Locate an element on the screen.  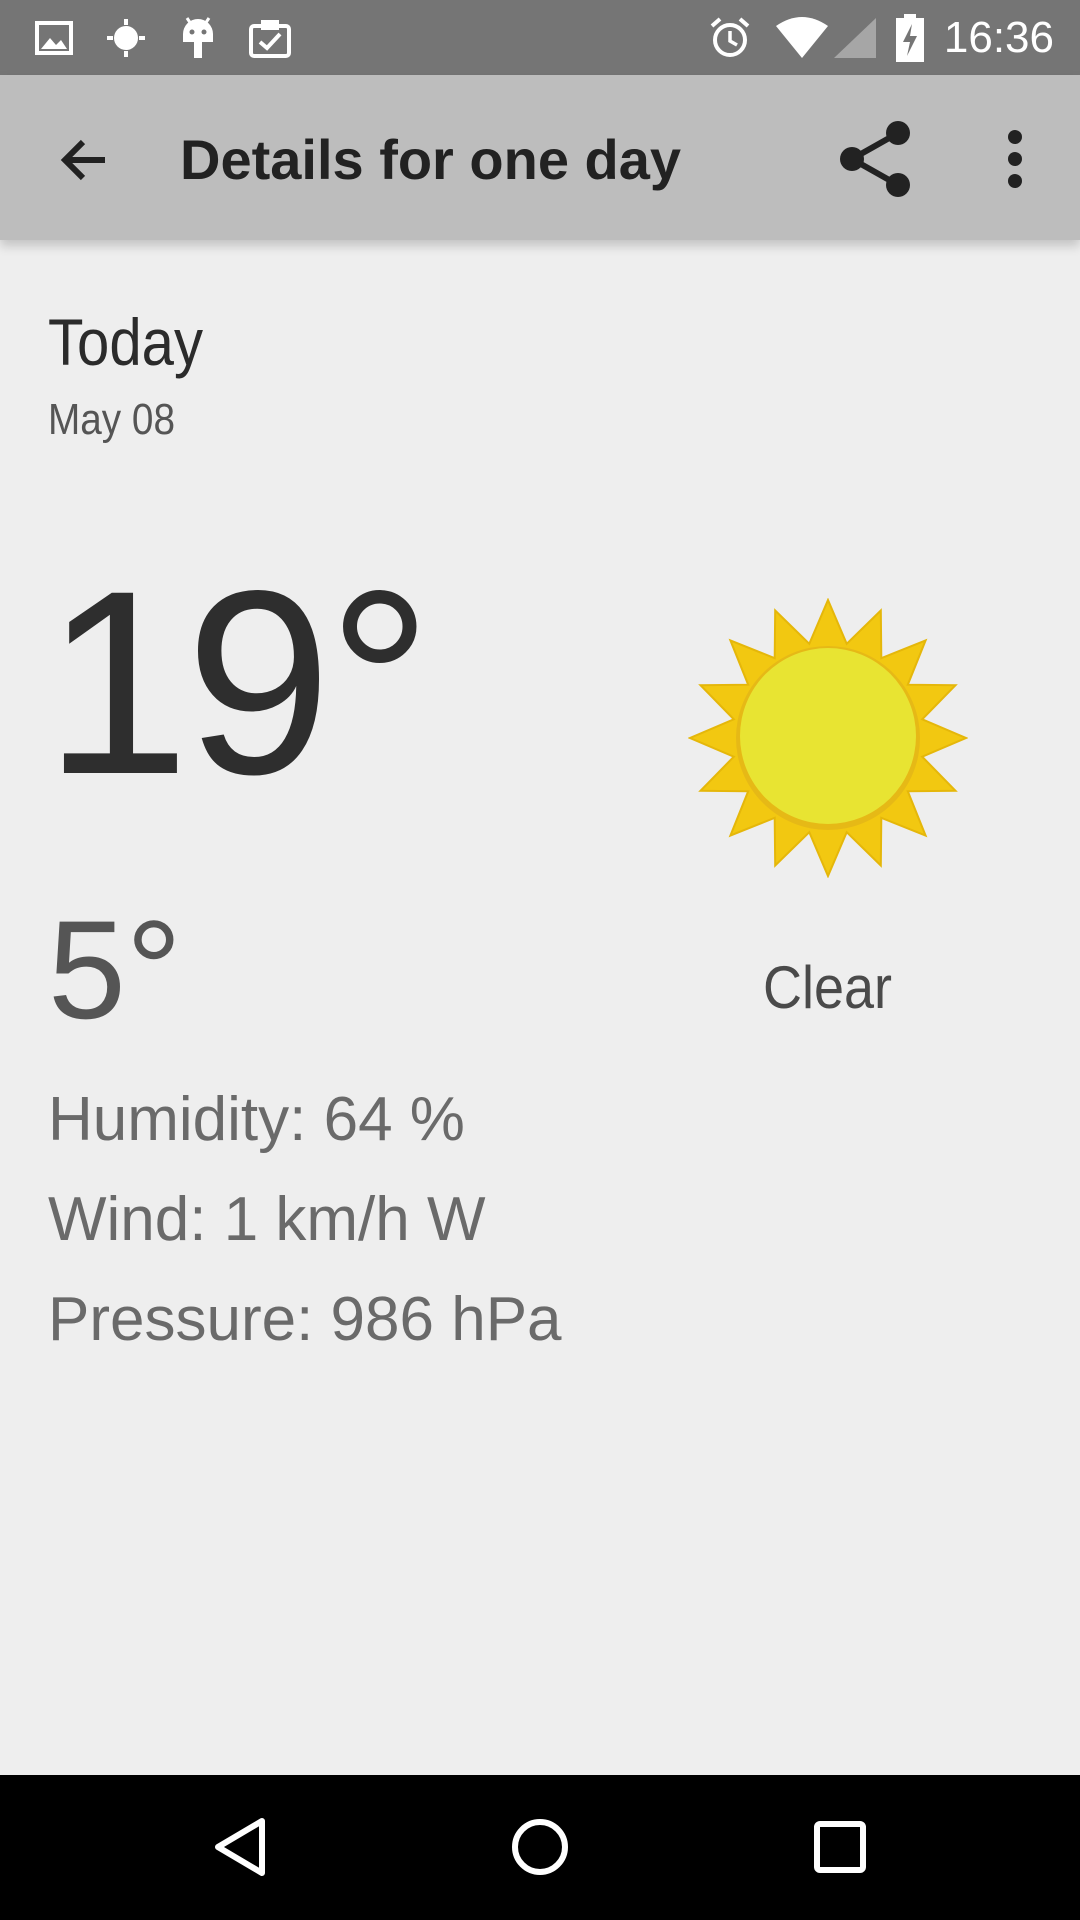
battery-charging-icon is located at coordinates (910, 38).